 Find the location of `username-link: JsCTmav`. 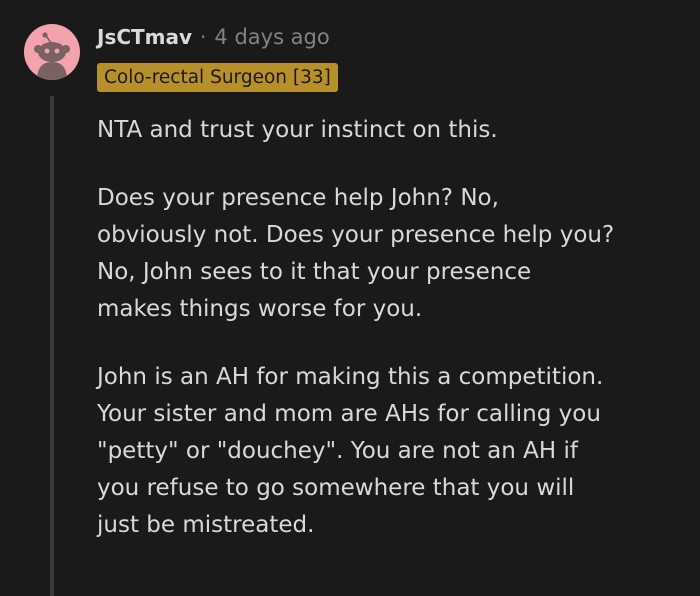

username-link: JsCTmav is located at coordinates (144, 37).